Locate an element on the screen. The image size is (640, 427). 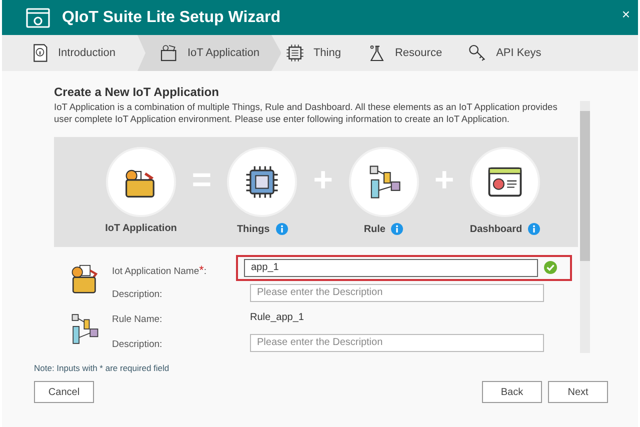
close-button: × is located at coordinates (626, 14).